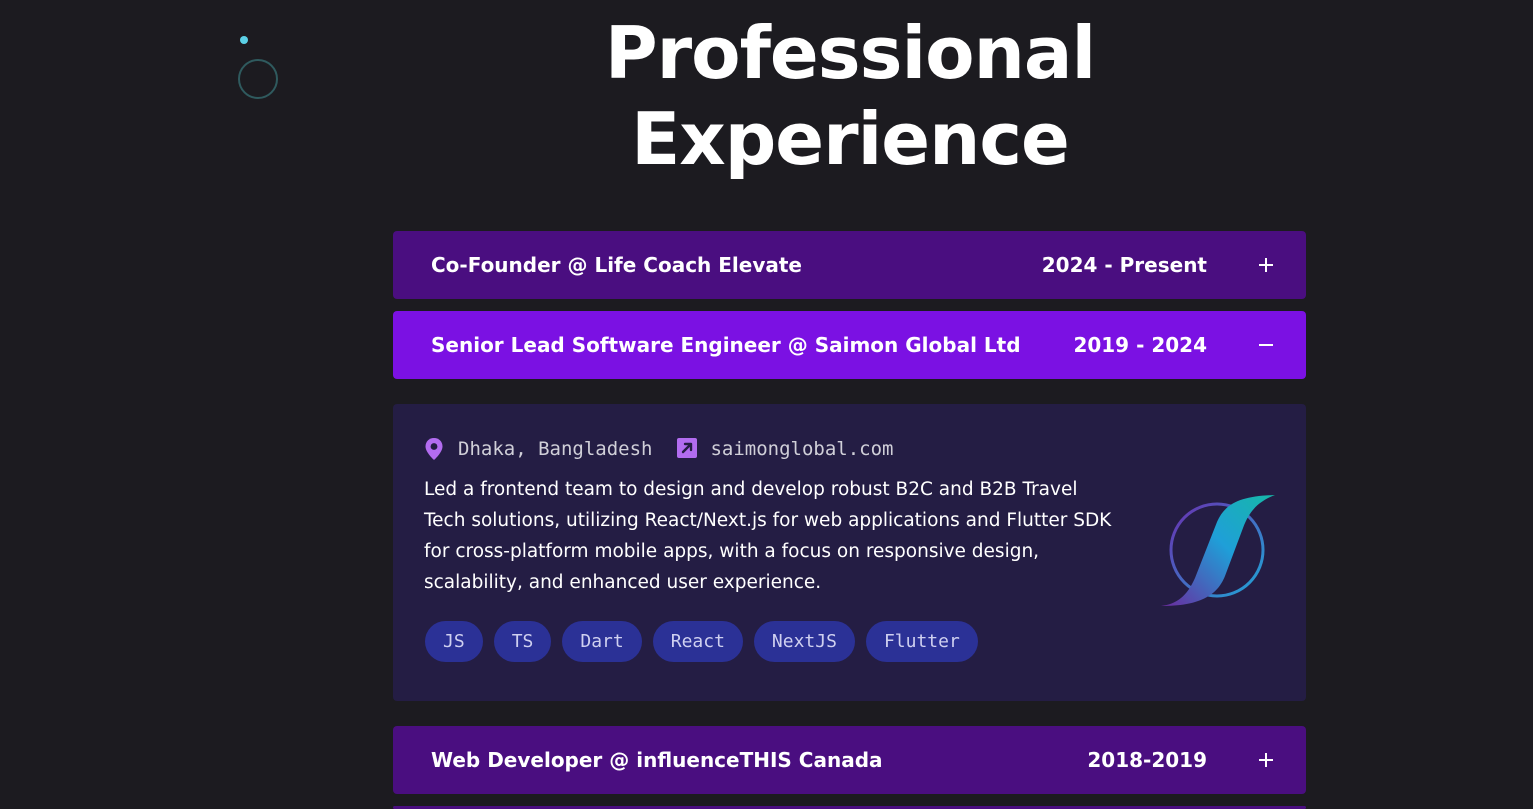 The image size is (1533, 809). What do you see at coordinates (921, 641) in the screenshot?
I see `skill-tag: Flutter` at bounding box center [921, 641].